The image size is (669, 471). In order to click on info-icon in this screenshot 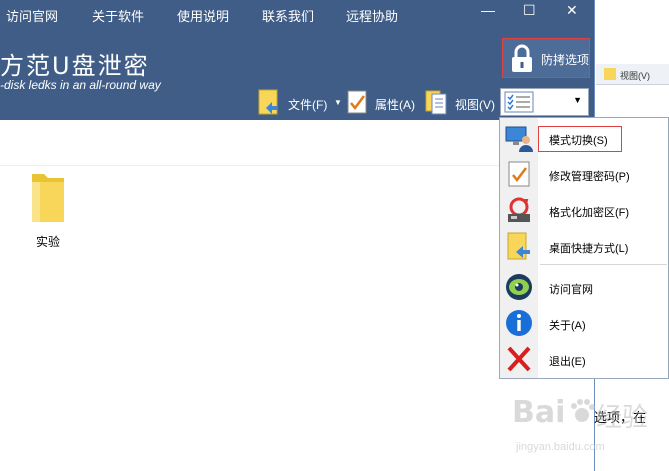, I will do `click(519, 323)`.